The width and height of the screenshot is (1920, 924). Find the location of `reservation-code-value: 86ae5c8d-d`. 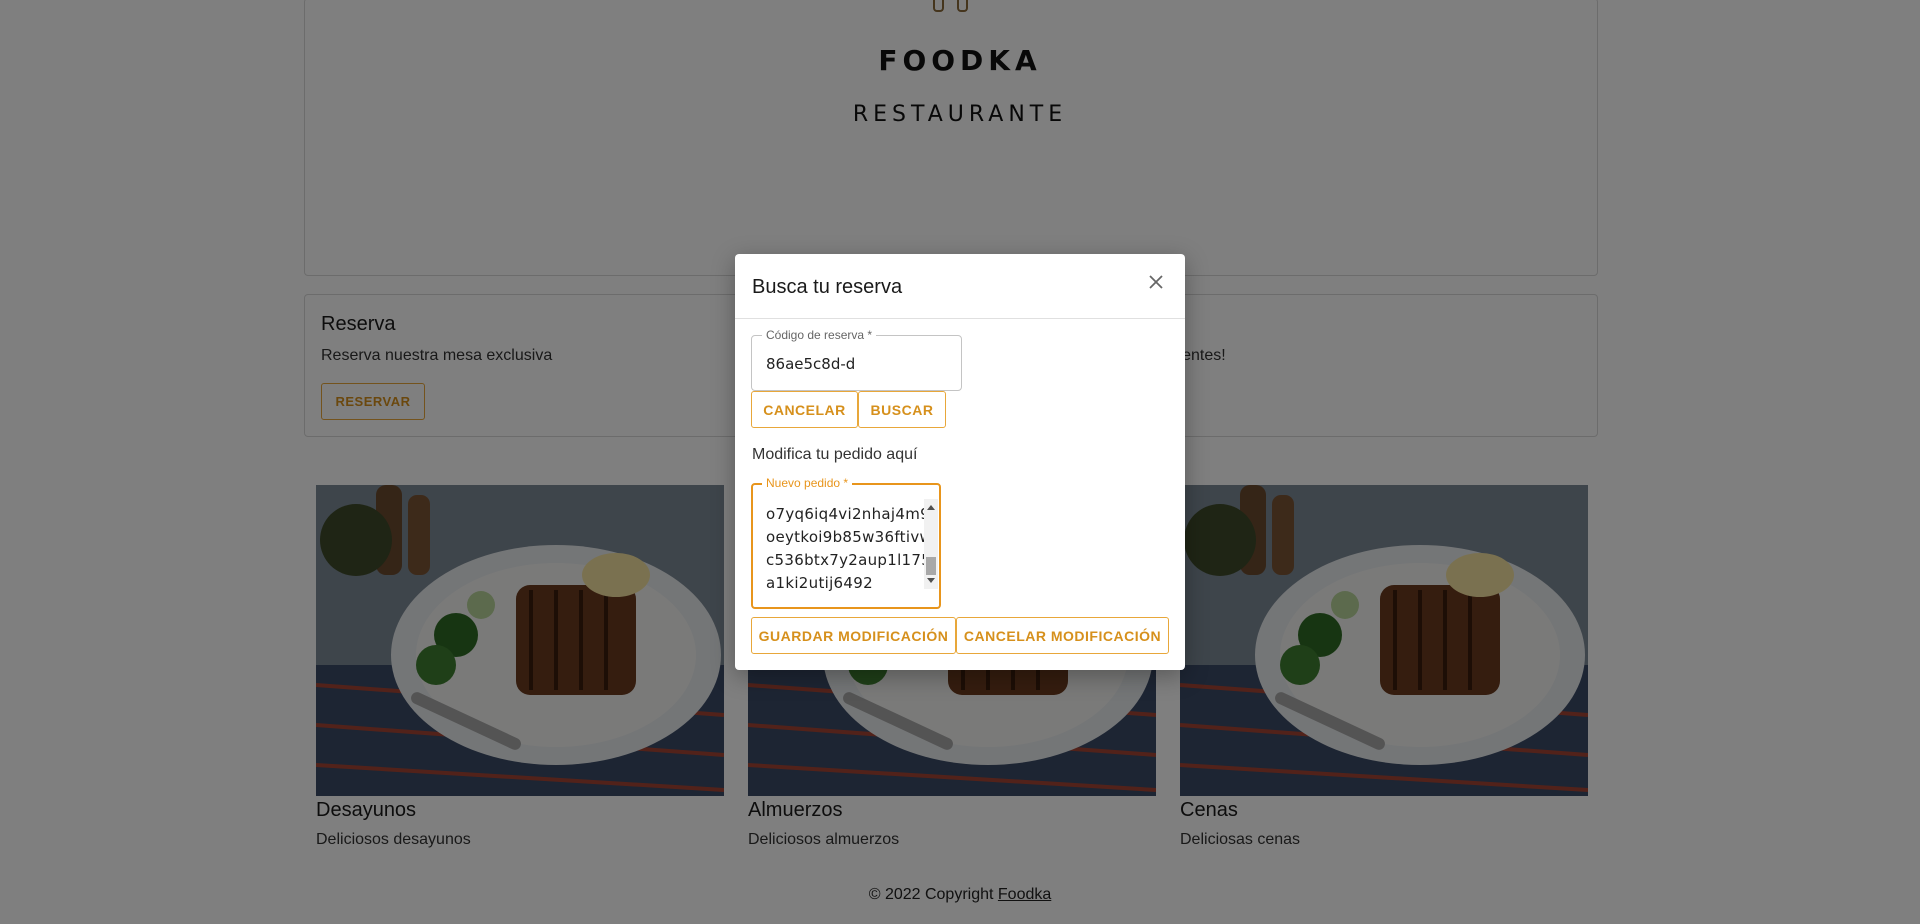

reservation-code-value: 86ae5c8d-d is located at coordinates (810, 364).